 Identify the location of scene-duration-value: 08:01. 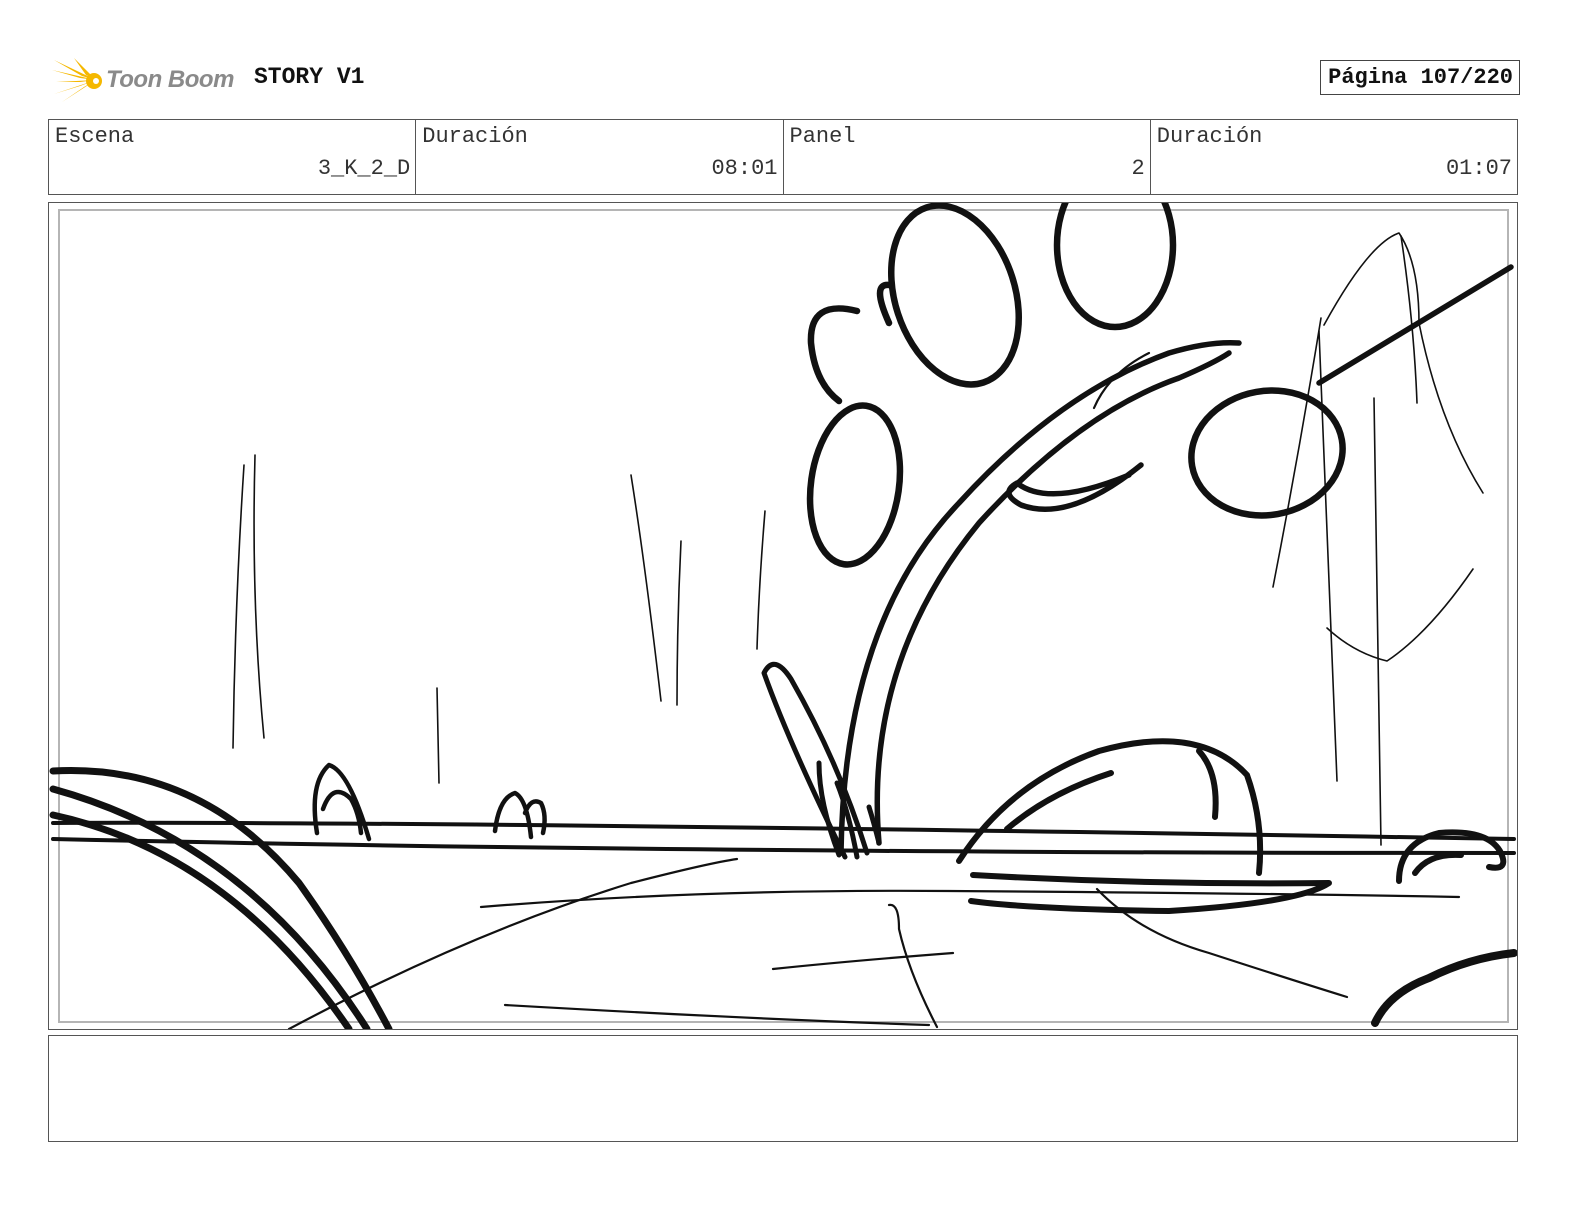
(744, 168).